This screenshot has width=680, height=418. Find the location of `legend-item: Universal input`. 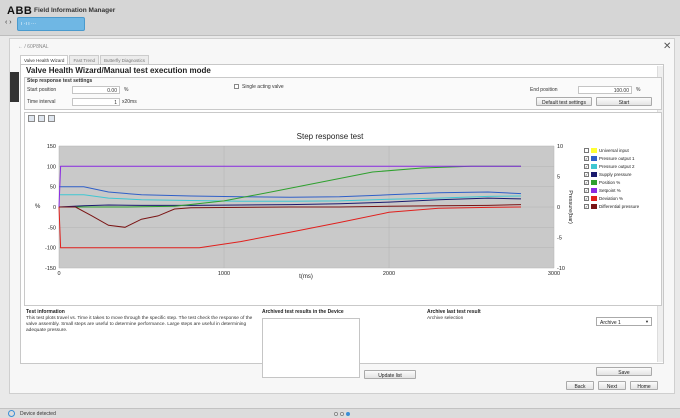

legend-item: Universal input is located at coordinates (621, 150).